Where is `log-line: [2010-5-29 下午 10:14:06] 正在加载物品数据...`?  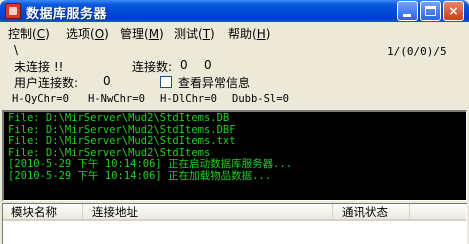
log-line: [2010-5-29 下午 10:14:06] 正在加载物品数据... is located at coordinates (140, 175).